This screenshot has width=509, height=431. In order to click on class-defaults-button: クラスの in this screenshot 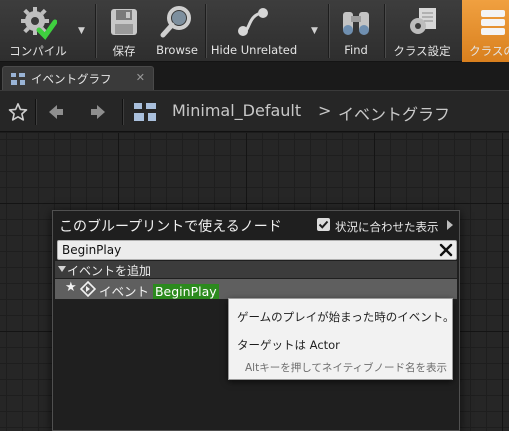, I will do `click(485, 31)`.